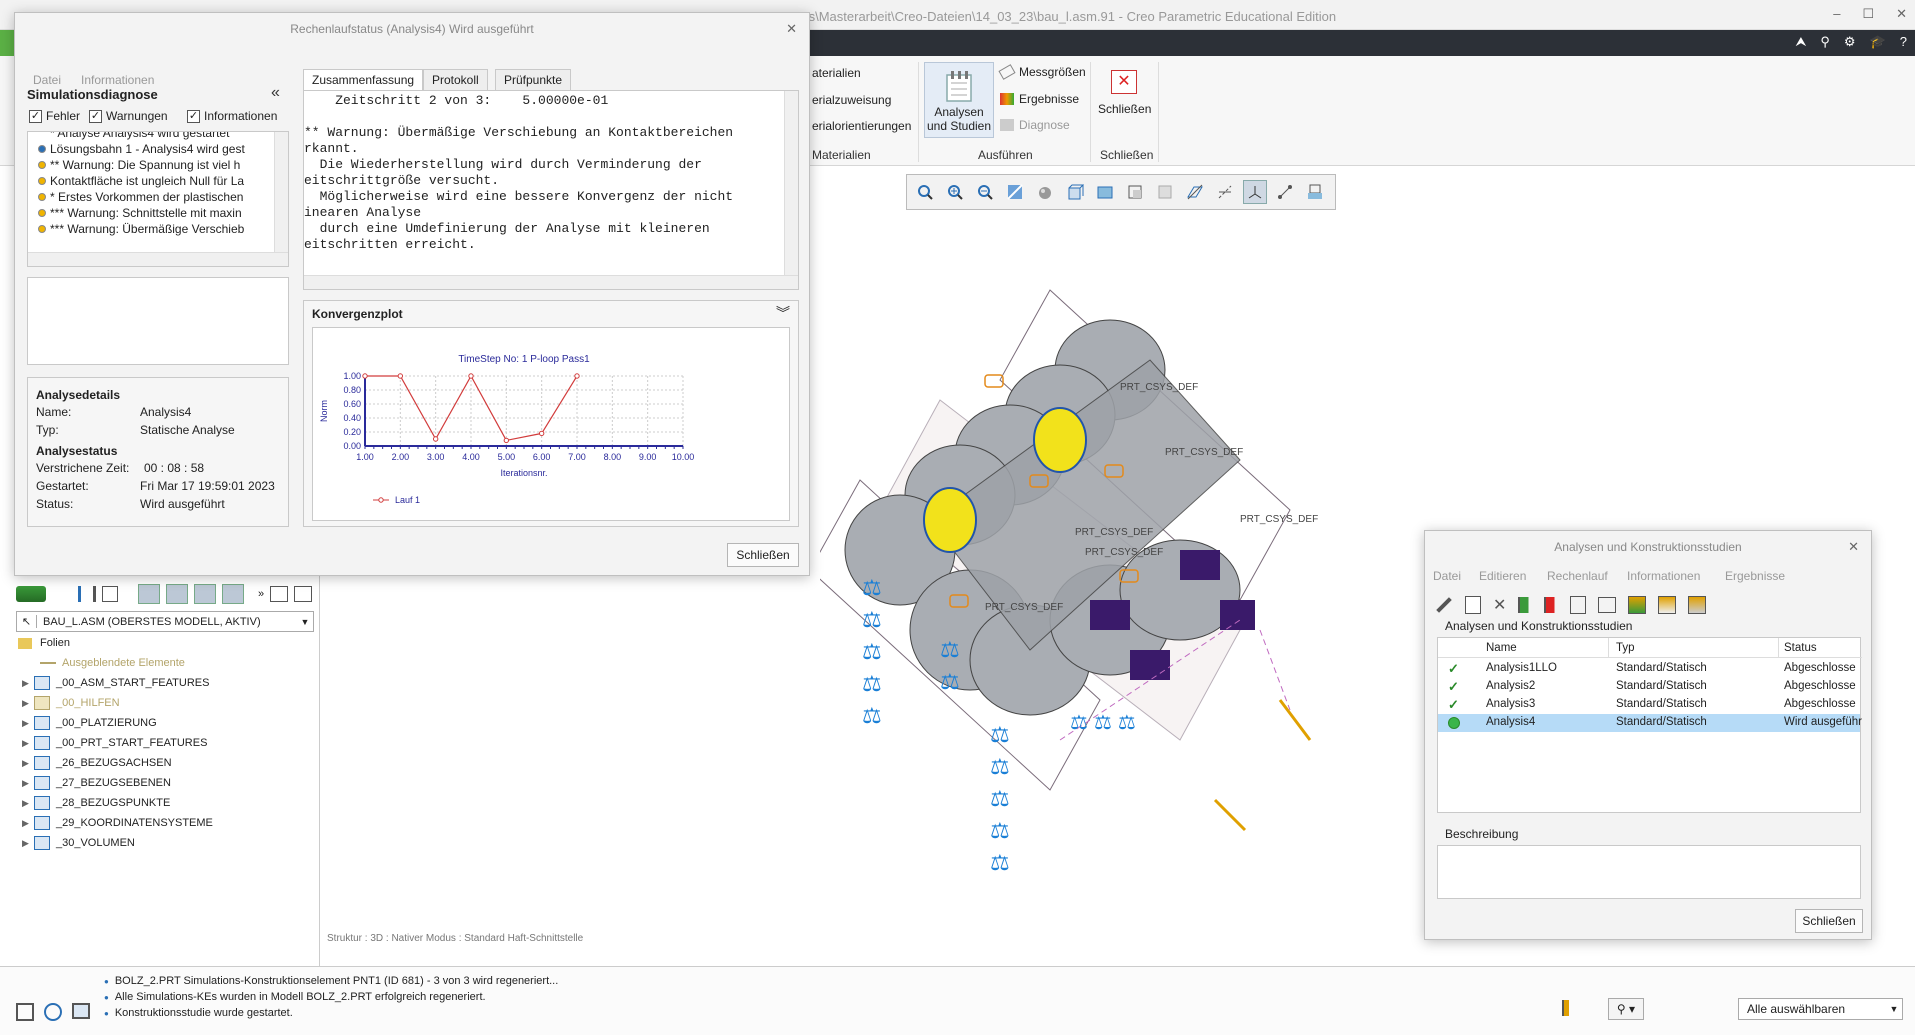 The width and height of the screenshot is (1915, 1035). What do you see at coordinates (1105, 192) in the screenshot?
I see `view-manager-icon` at bounding box center [1105, 192].